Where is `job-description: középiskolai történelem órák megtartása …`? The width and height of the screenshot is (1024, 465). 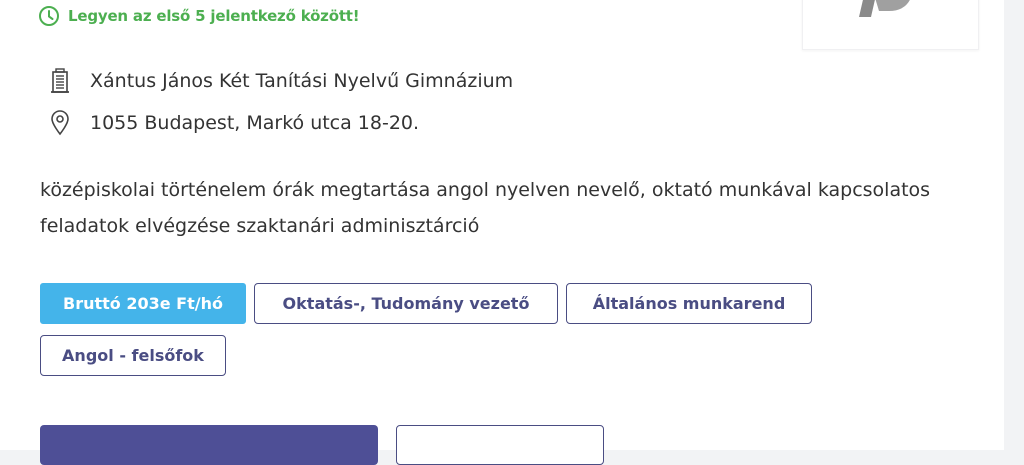
job-description: középiskolai történelem órák megtartása … is located at coordinates (485, 208).